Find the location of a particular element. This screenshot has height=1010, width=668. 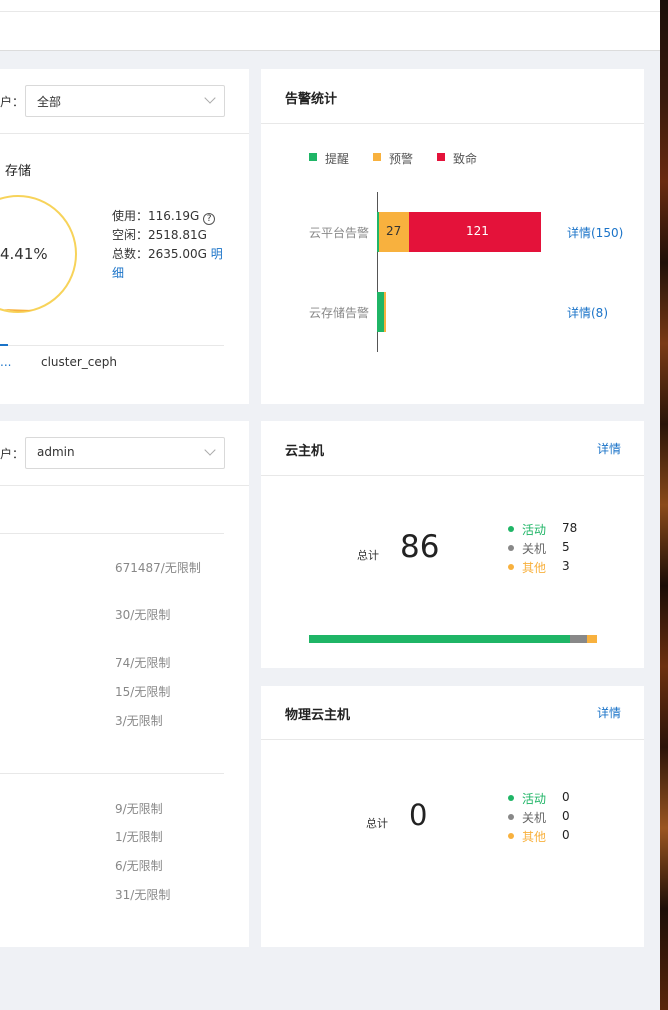

storage-detail-link-cont: 细 is located at coordinates (118, 272).